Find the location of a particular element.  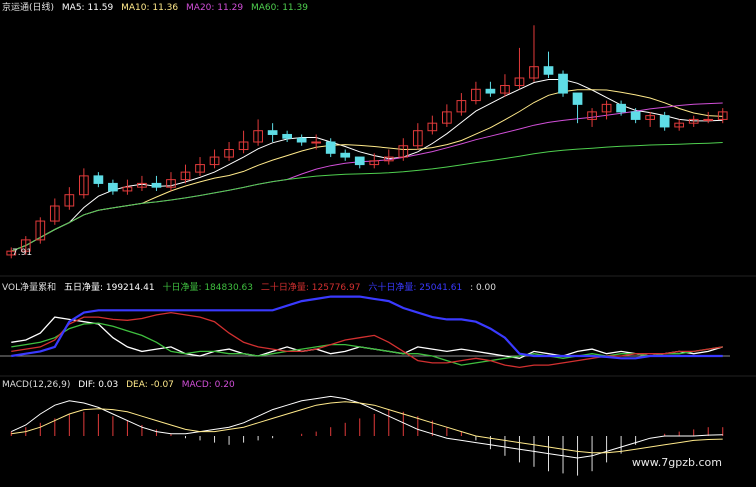

dif-line is located at coordinates (367, 427).